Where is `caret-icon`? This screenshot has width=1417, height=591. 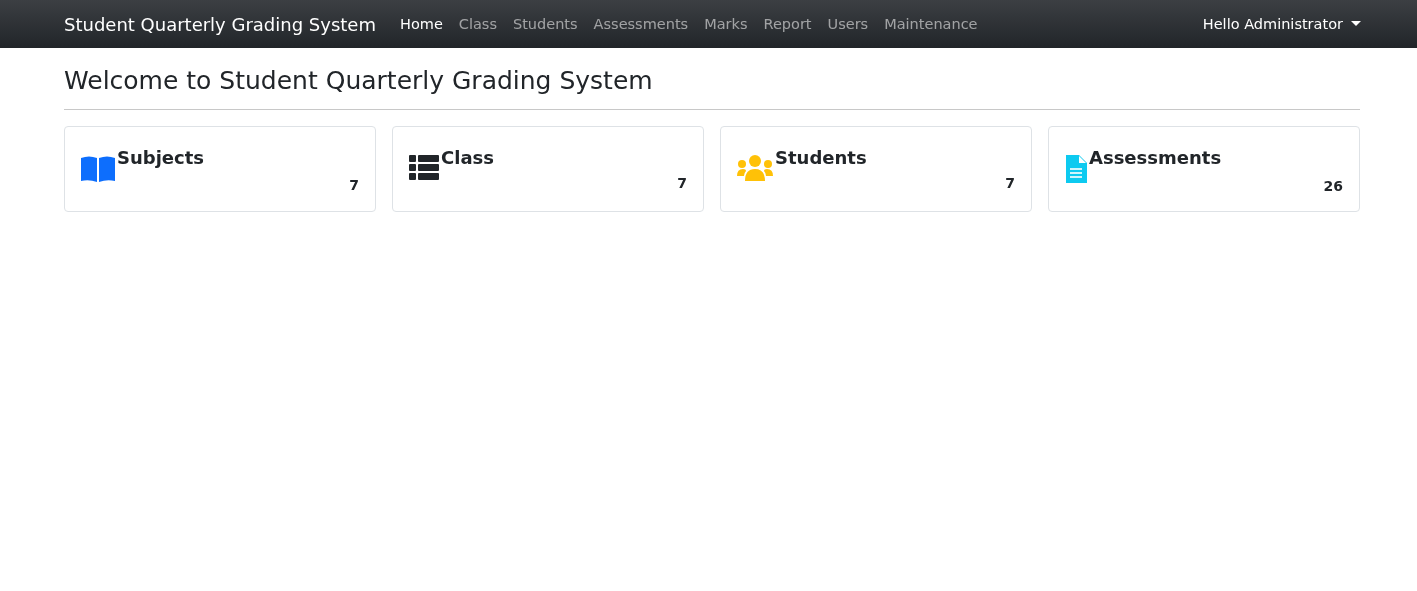
caret-icon is located at coordinates (1356, 24).